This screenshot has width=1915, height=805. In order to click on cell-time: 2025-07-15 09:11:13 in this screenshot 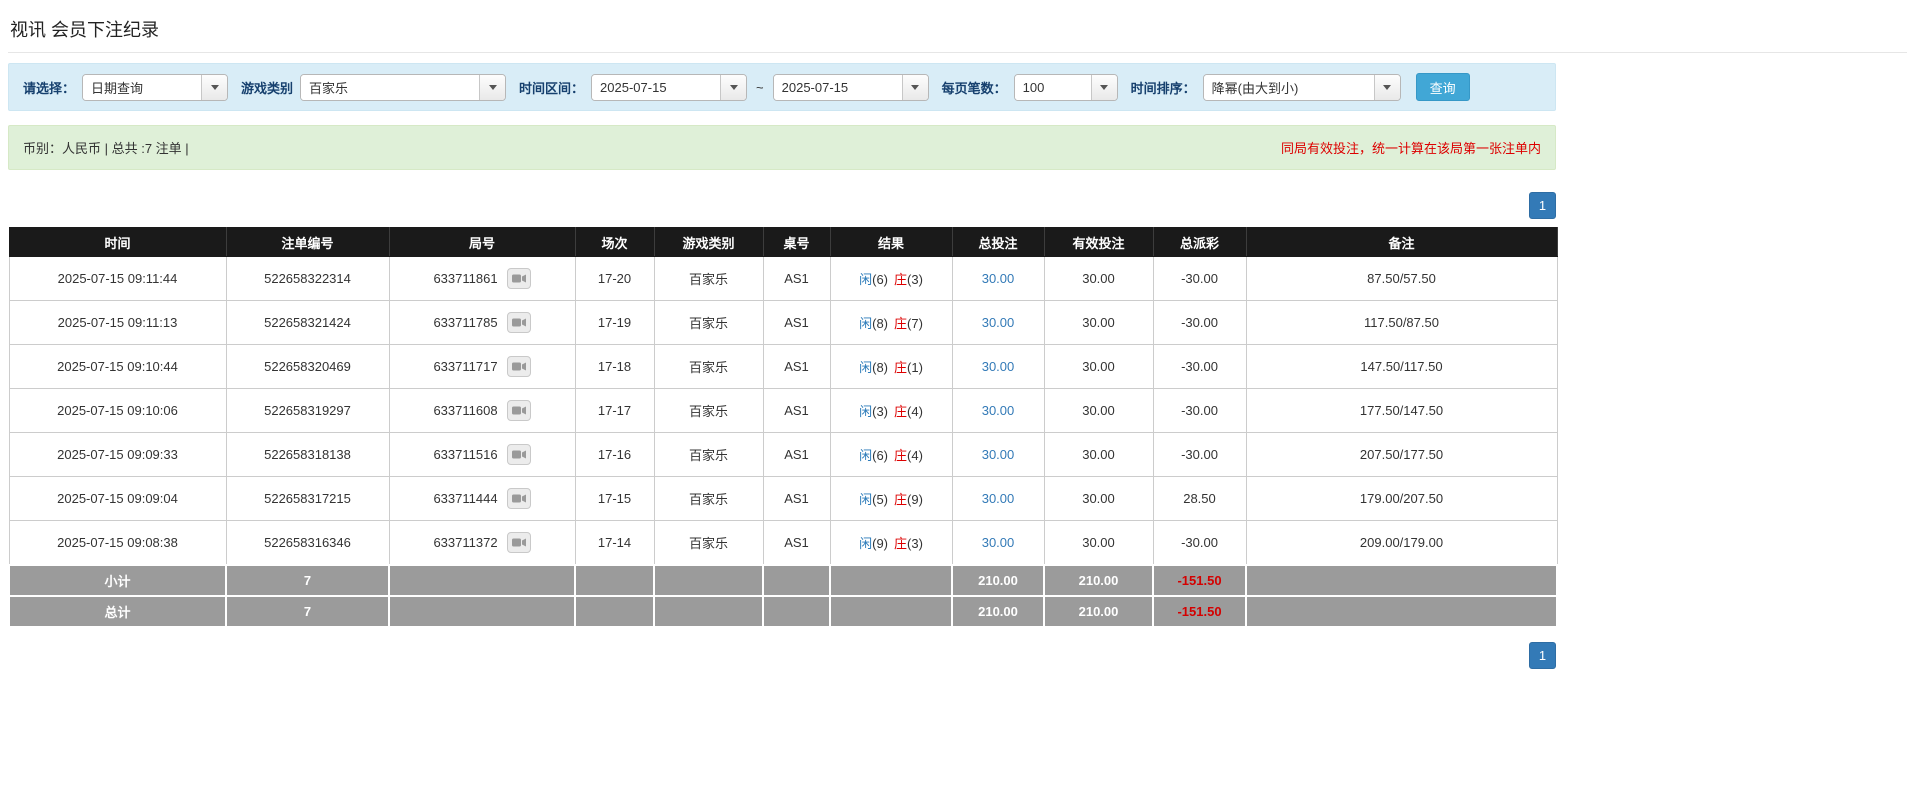, I will do `click(117, 322)`.